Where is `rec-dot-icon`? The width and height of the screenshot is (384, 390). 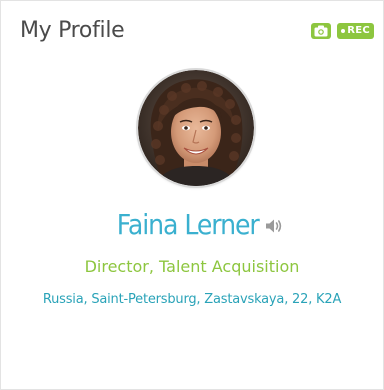
rec-dot-icon is located at coordinates (343, 31).